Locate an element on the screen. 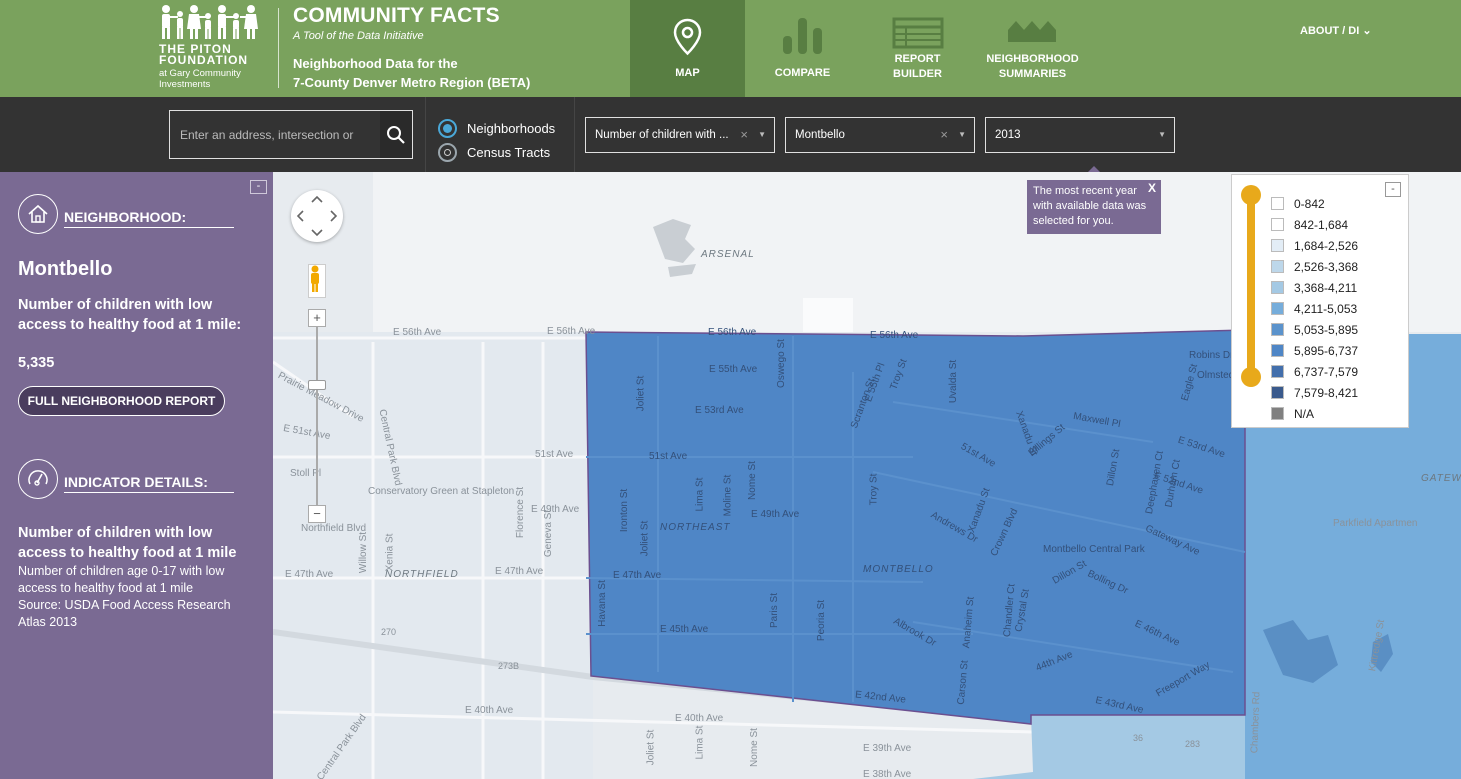  tab-report-builder: REPORT BUILDER is located at coordinates (917, 48).